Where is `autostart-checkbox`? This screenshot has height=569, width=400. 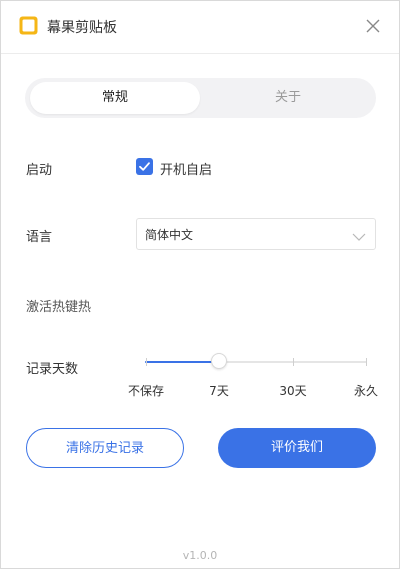
autostart-checkbox is located at coordinates (144, 166).